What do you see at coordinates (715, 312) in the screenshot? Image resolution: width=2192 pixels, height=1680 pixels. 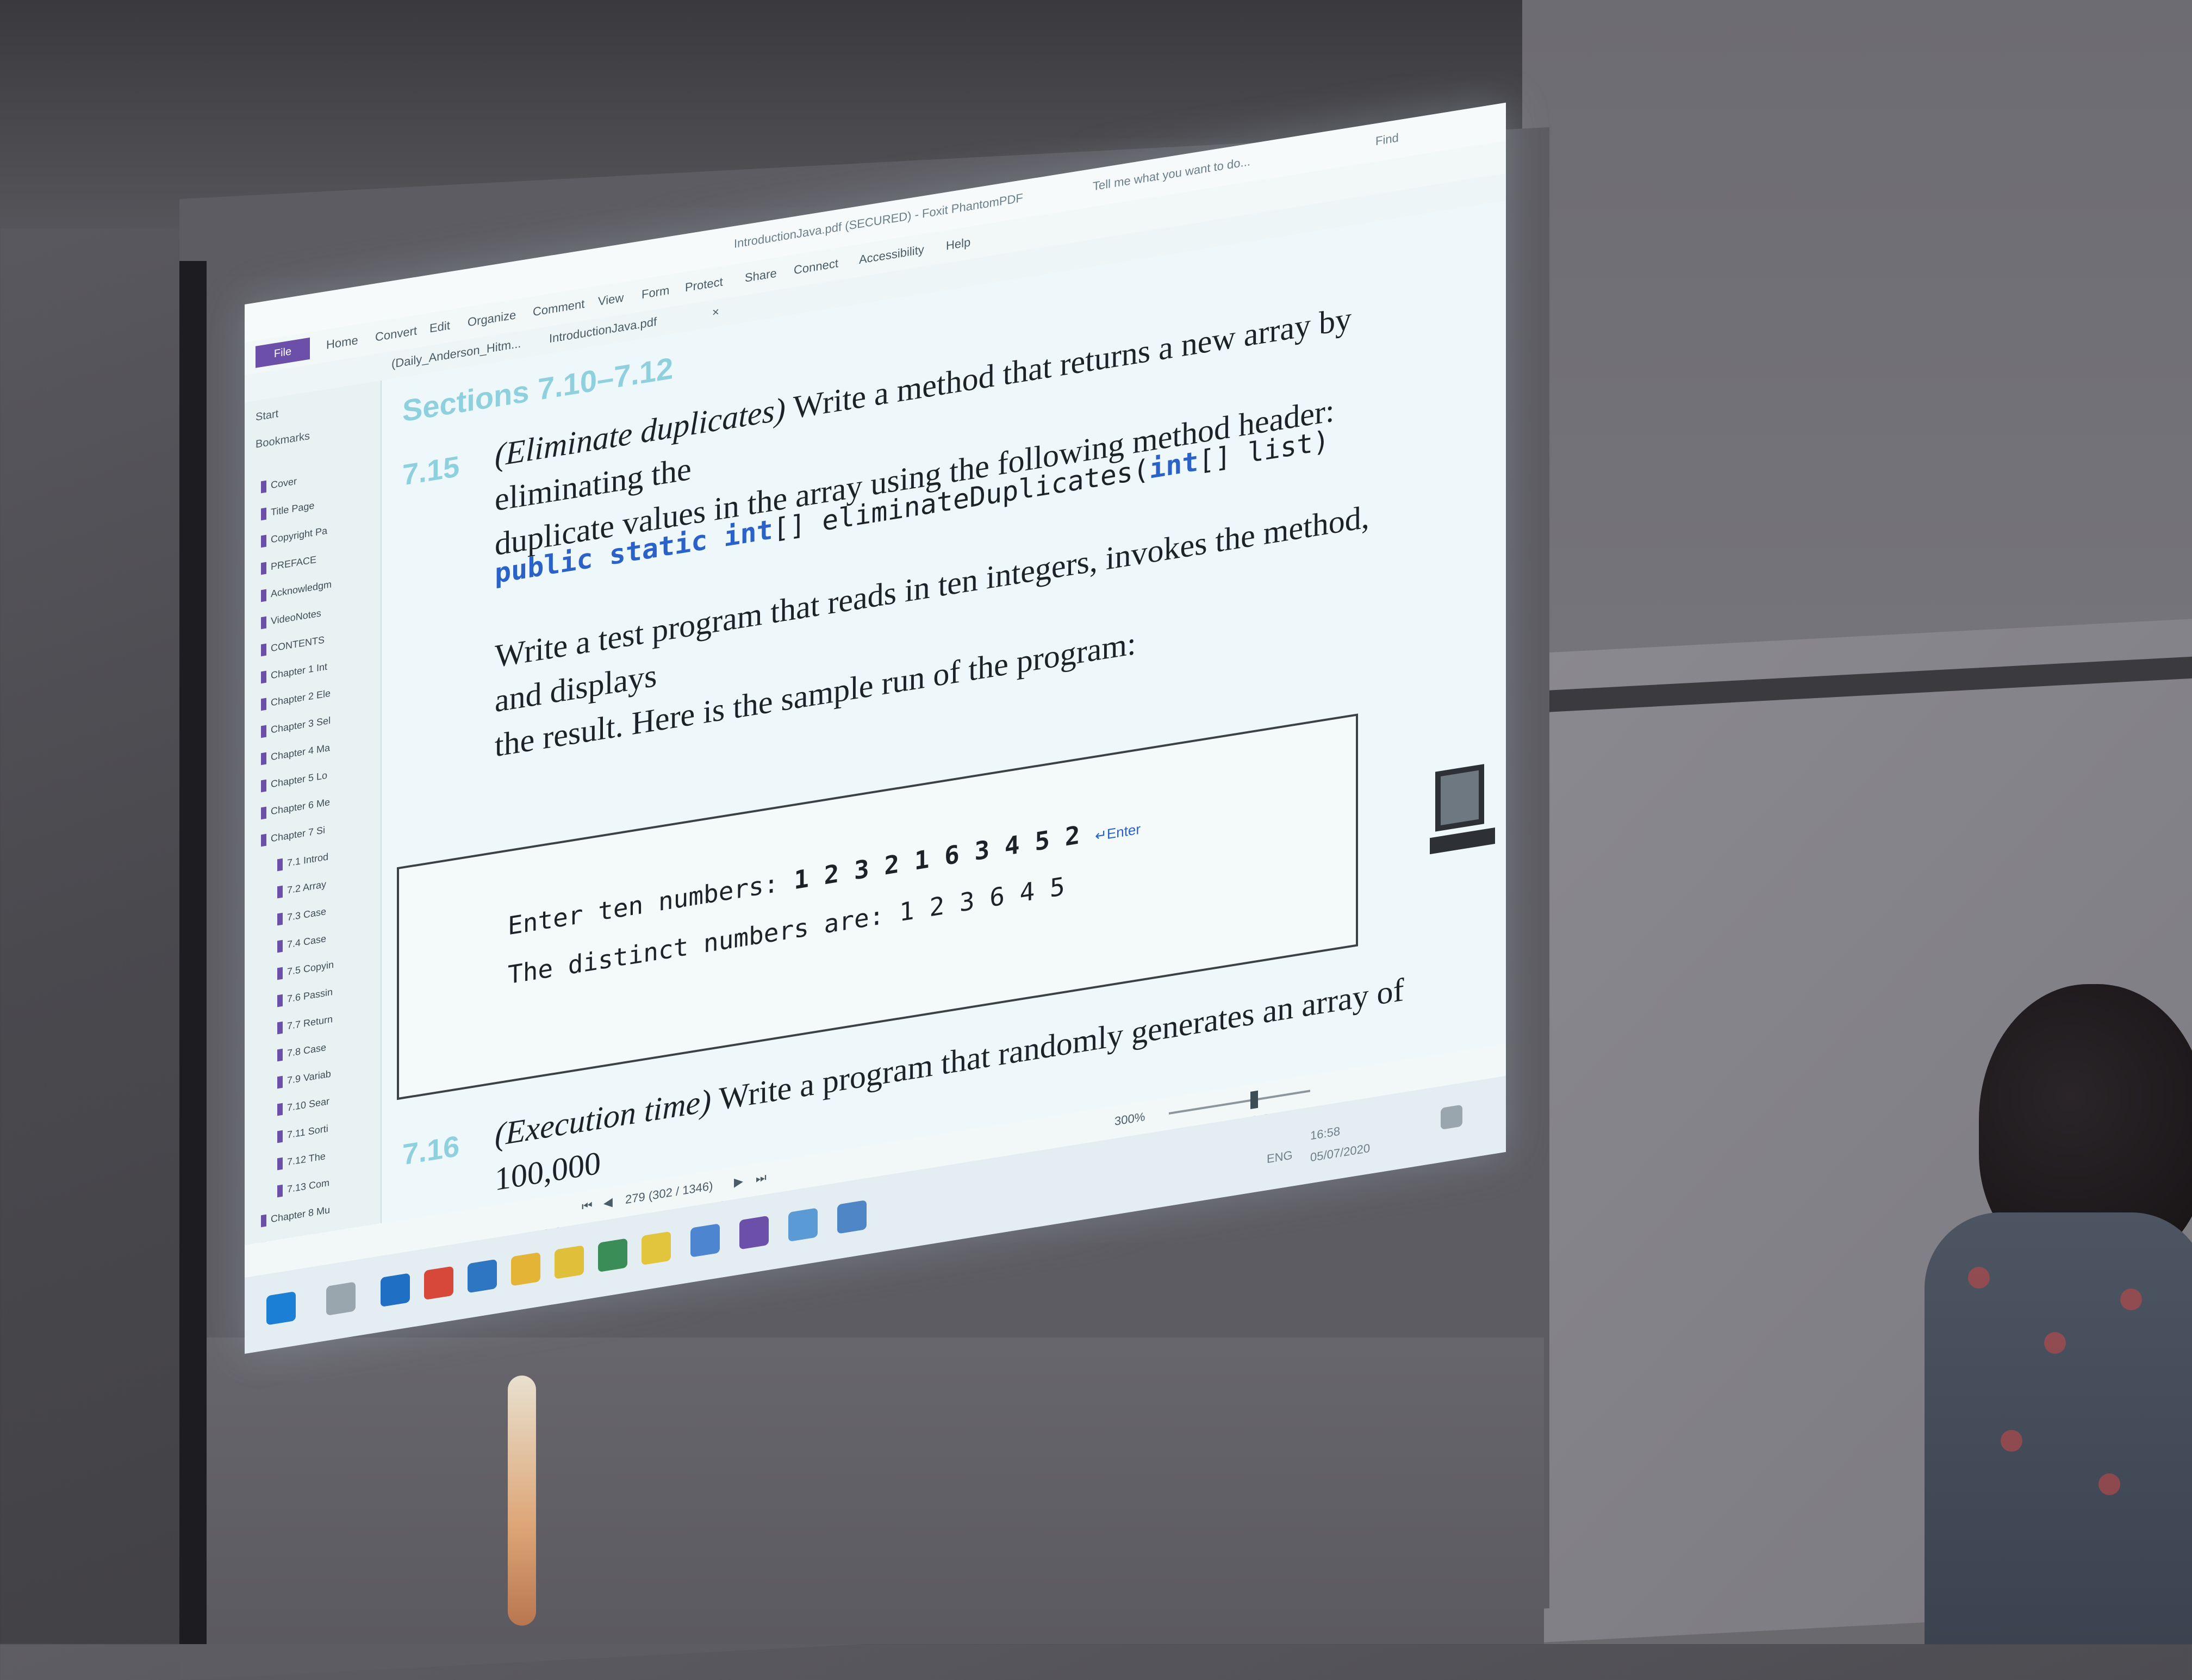 I see `tab-close-icon: ×` at bounding box center [715, 312].